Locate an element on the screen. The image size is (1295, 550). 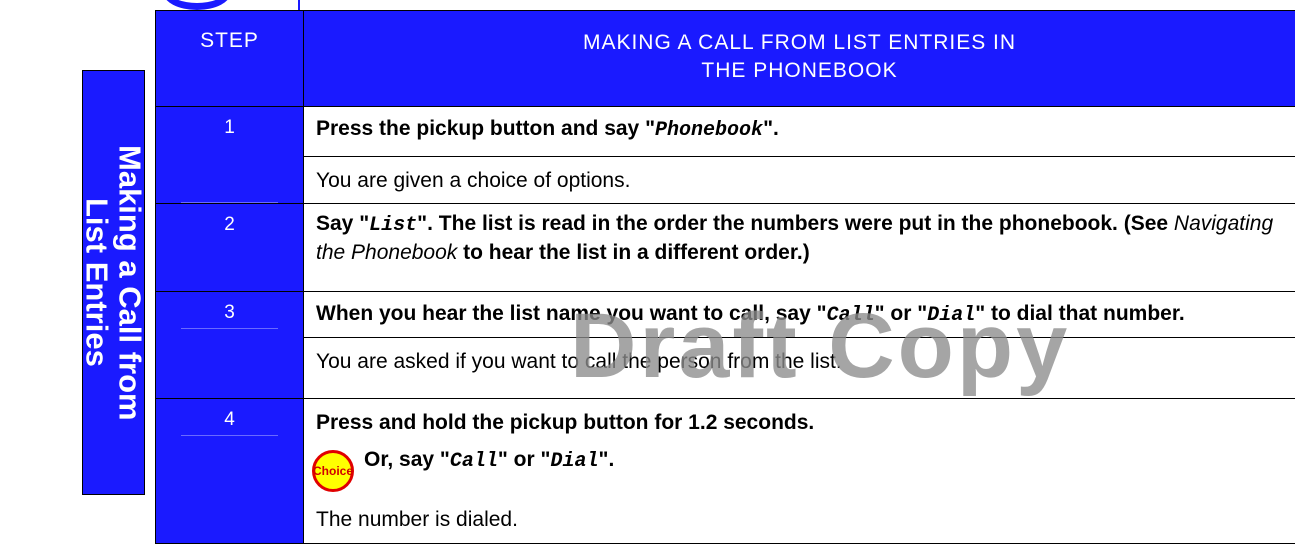
instruction-text: to hear the list in a different order.) is located at coordinates (633, 252).